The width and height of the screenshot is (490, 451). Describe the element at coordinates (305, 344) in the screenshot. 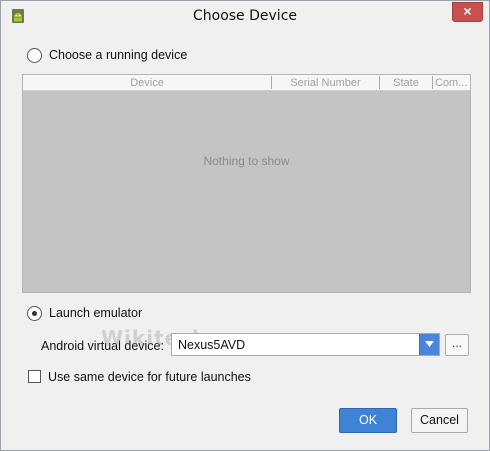

I see `avd-select: Nexus5AVD` at that location.